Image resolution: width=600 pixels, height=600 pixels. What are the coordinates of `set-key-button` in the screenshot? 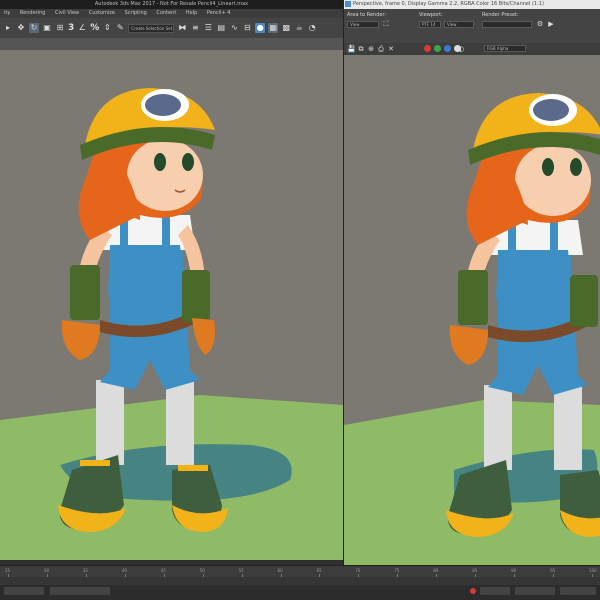 It's located at (495, 591).